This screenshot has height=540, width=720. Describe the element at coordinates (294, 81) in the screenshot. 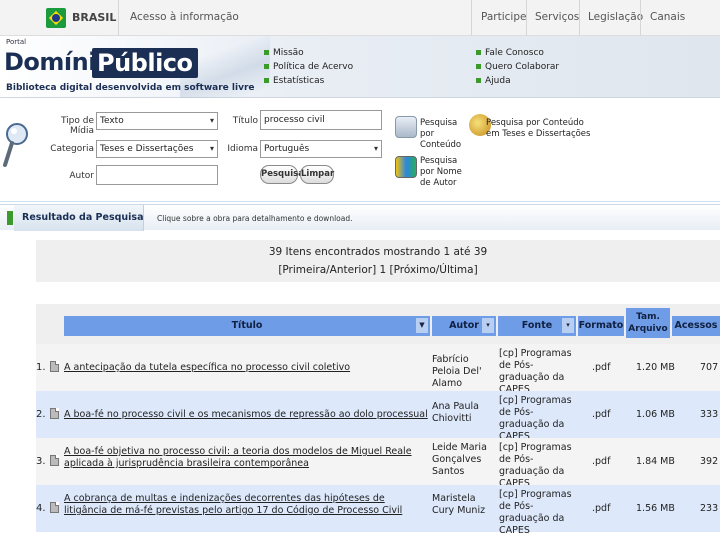

I see `link-estatisticas: Estatísticas` at that location.